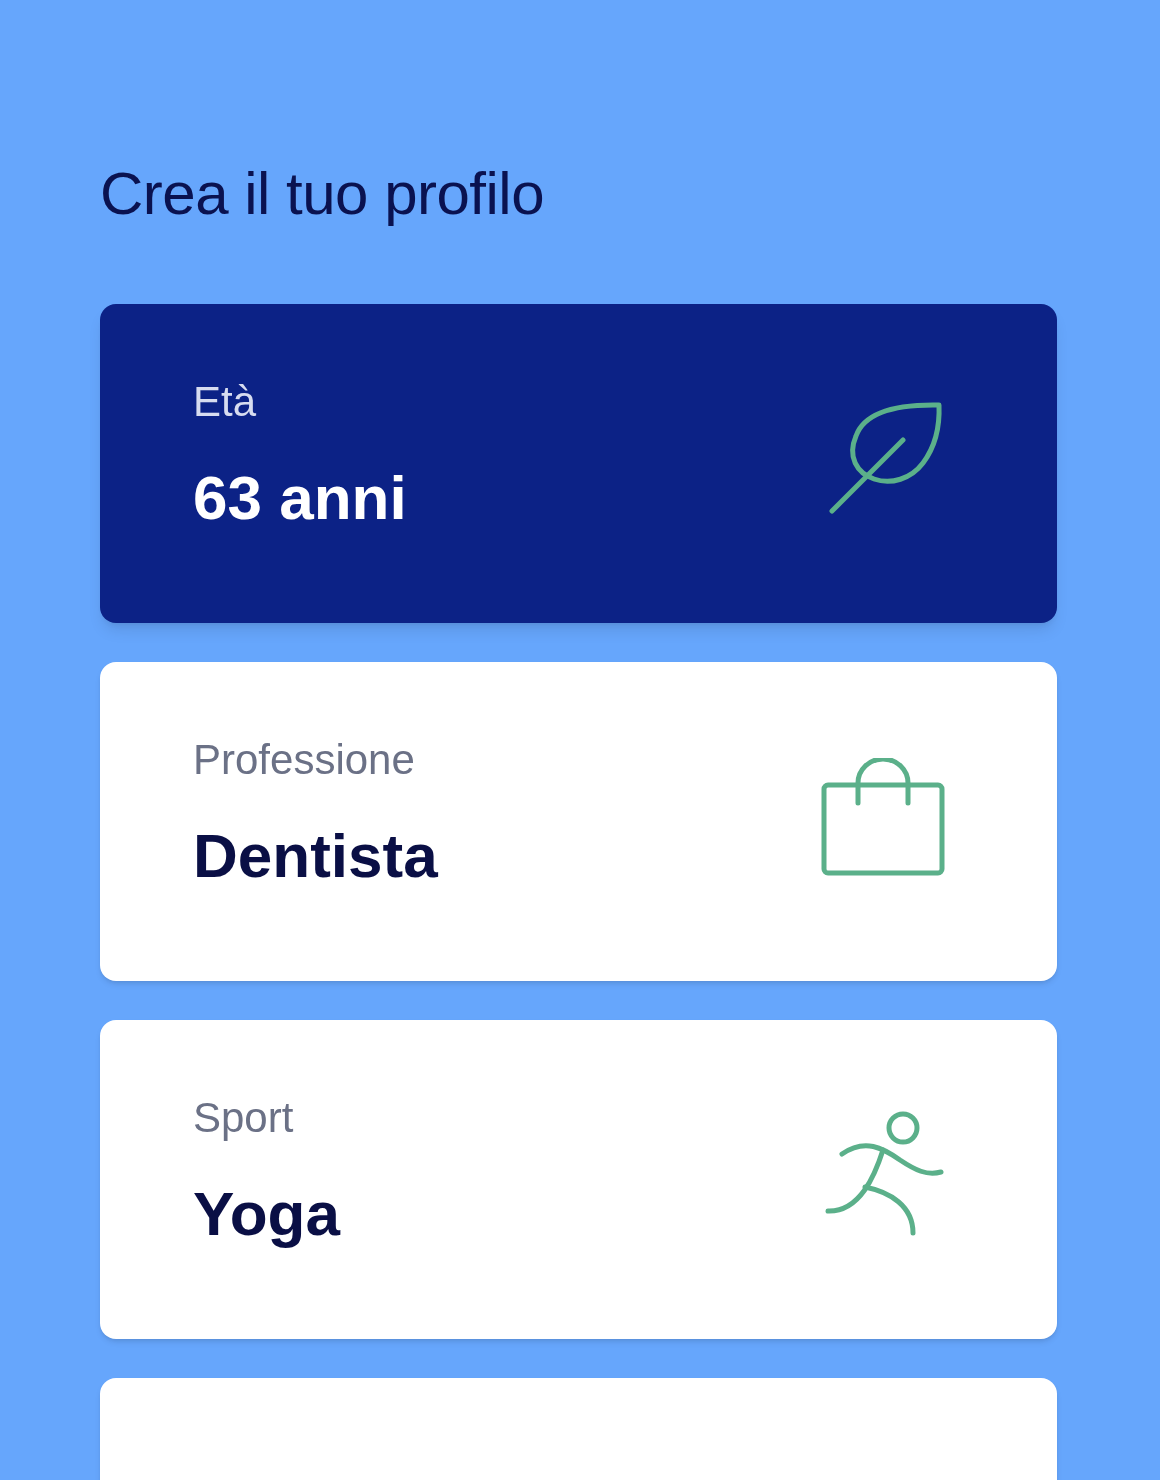  Describe the element at coordinates (883, 816) in the screenshot. I see `shopping-bag-icon` at that location.